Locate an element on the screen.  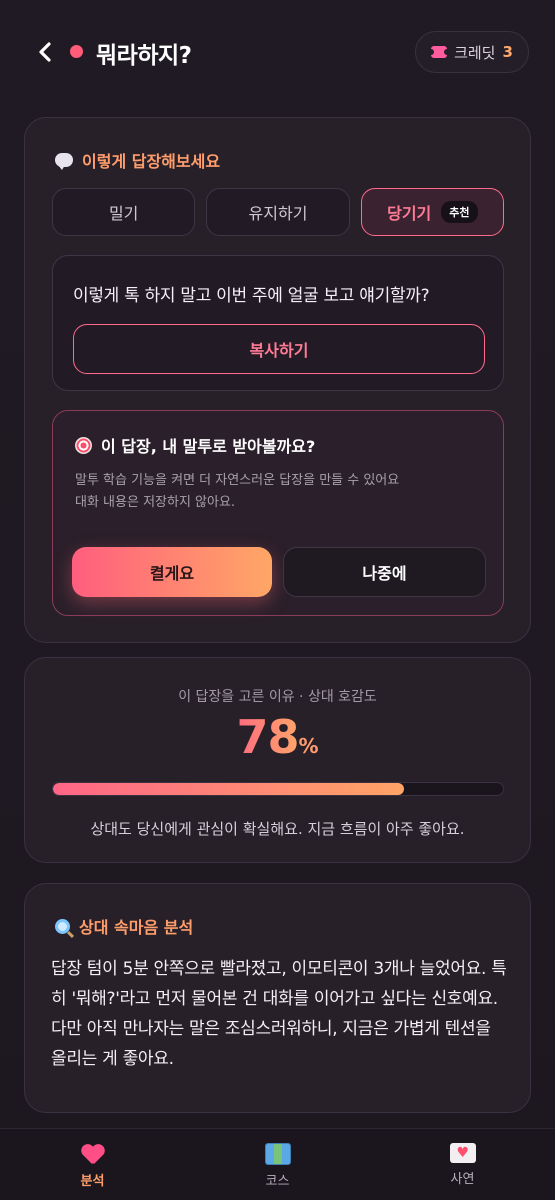
credit-count: 3 is located at coordinates (507, 52).